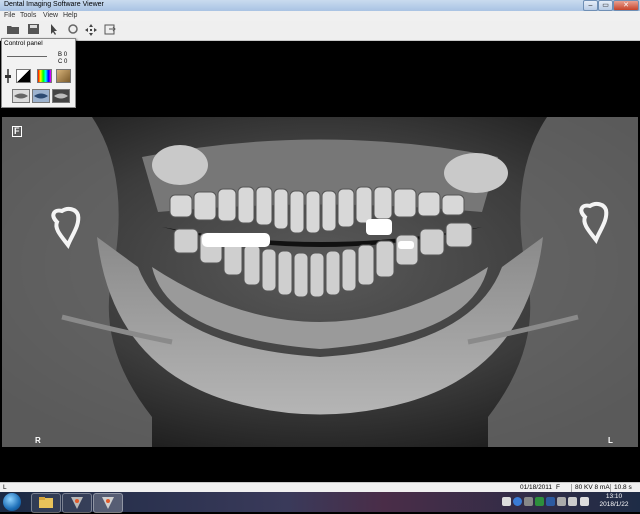 This screenshot has height=514, width=640. What do you see at coordinates (320, 31) in the screenshot?
I see `toolbar` at bounding box center [320, 31].